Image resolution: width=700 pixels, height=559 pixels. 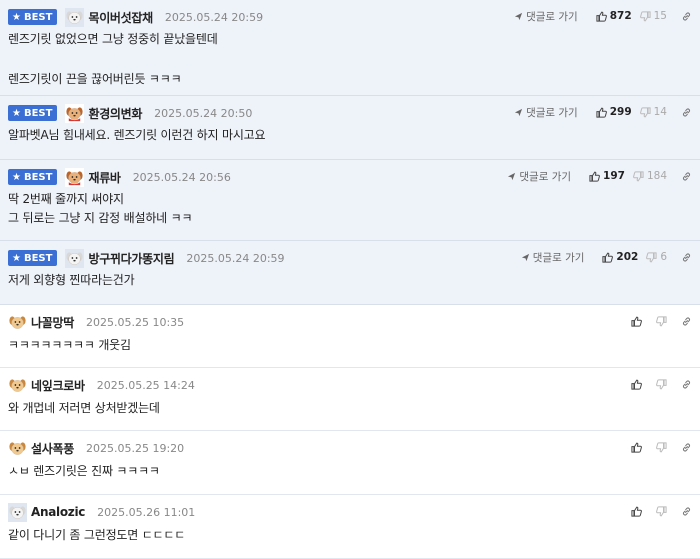 I want to click on upvote-button: 197, so click(x=607, y=176).